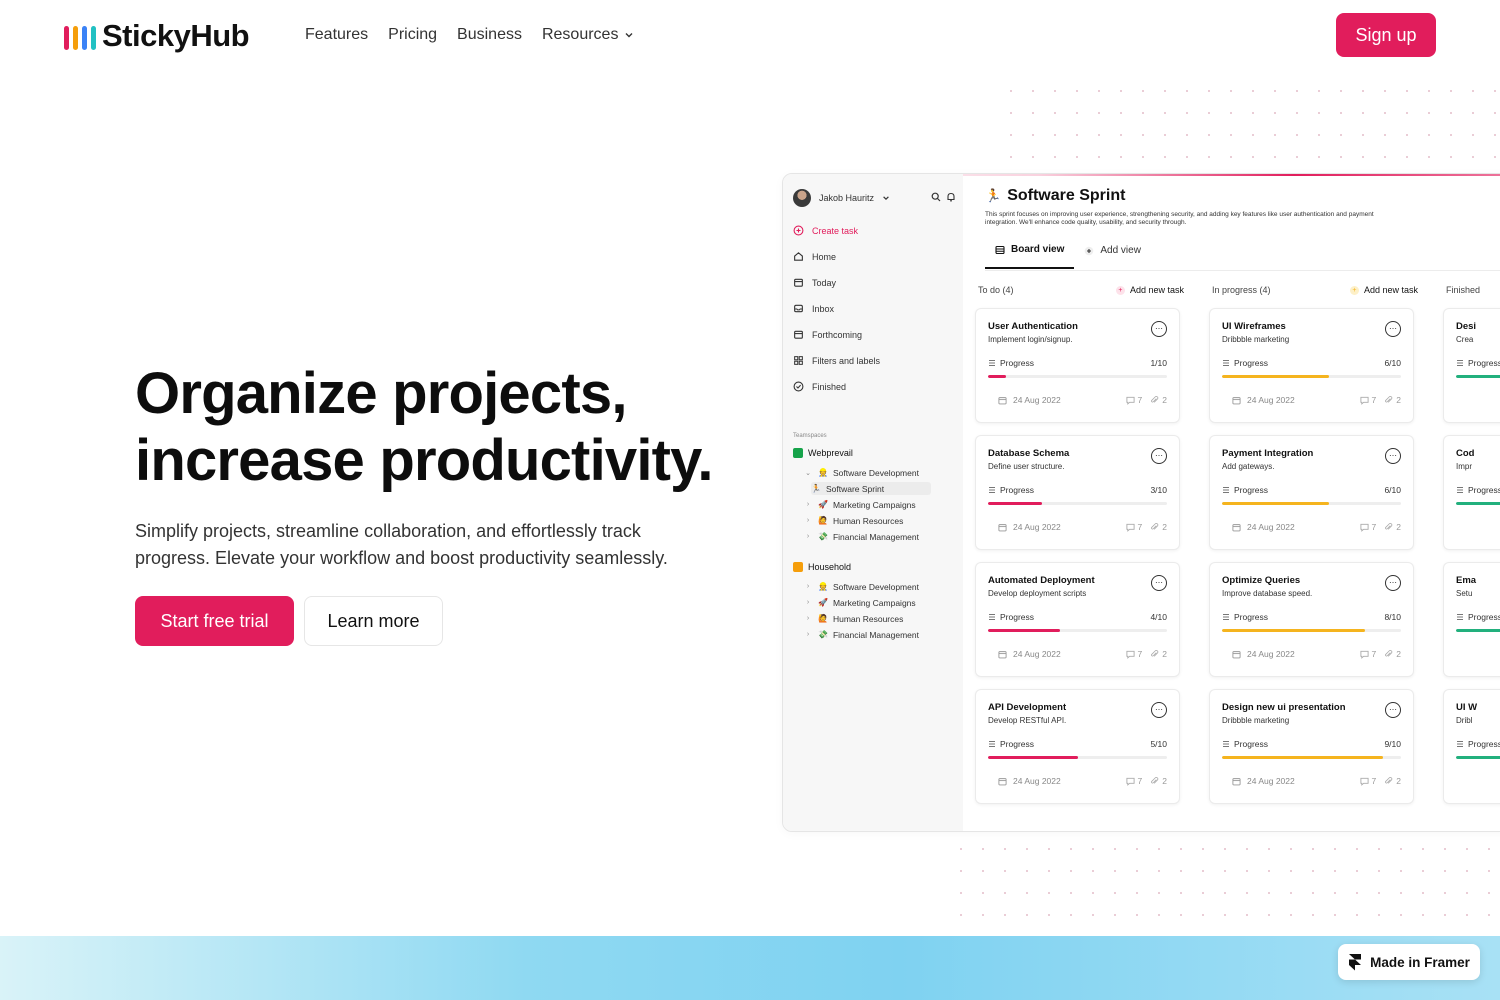 Image resolution: width=1500 pixels, height=1000 pixels. Describe the element at coordinates (1355, 962) in the screenshot. I see `framer-logo-icon` at that location.